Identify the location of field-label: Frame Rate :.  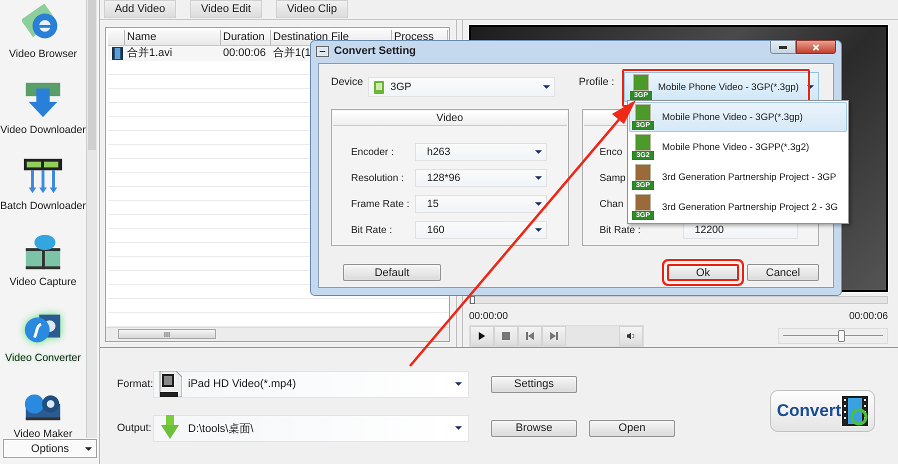
(380, 204).